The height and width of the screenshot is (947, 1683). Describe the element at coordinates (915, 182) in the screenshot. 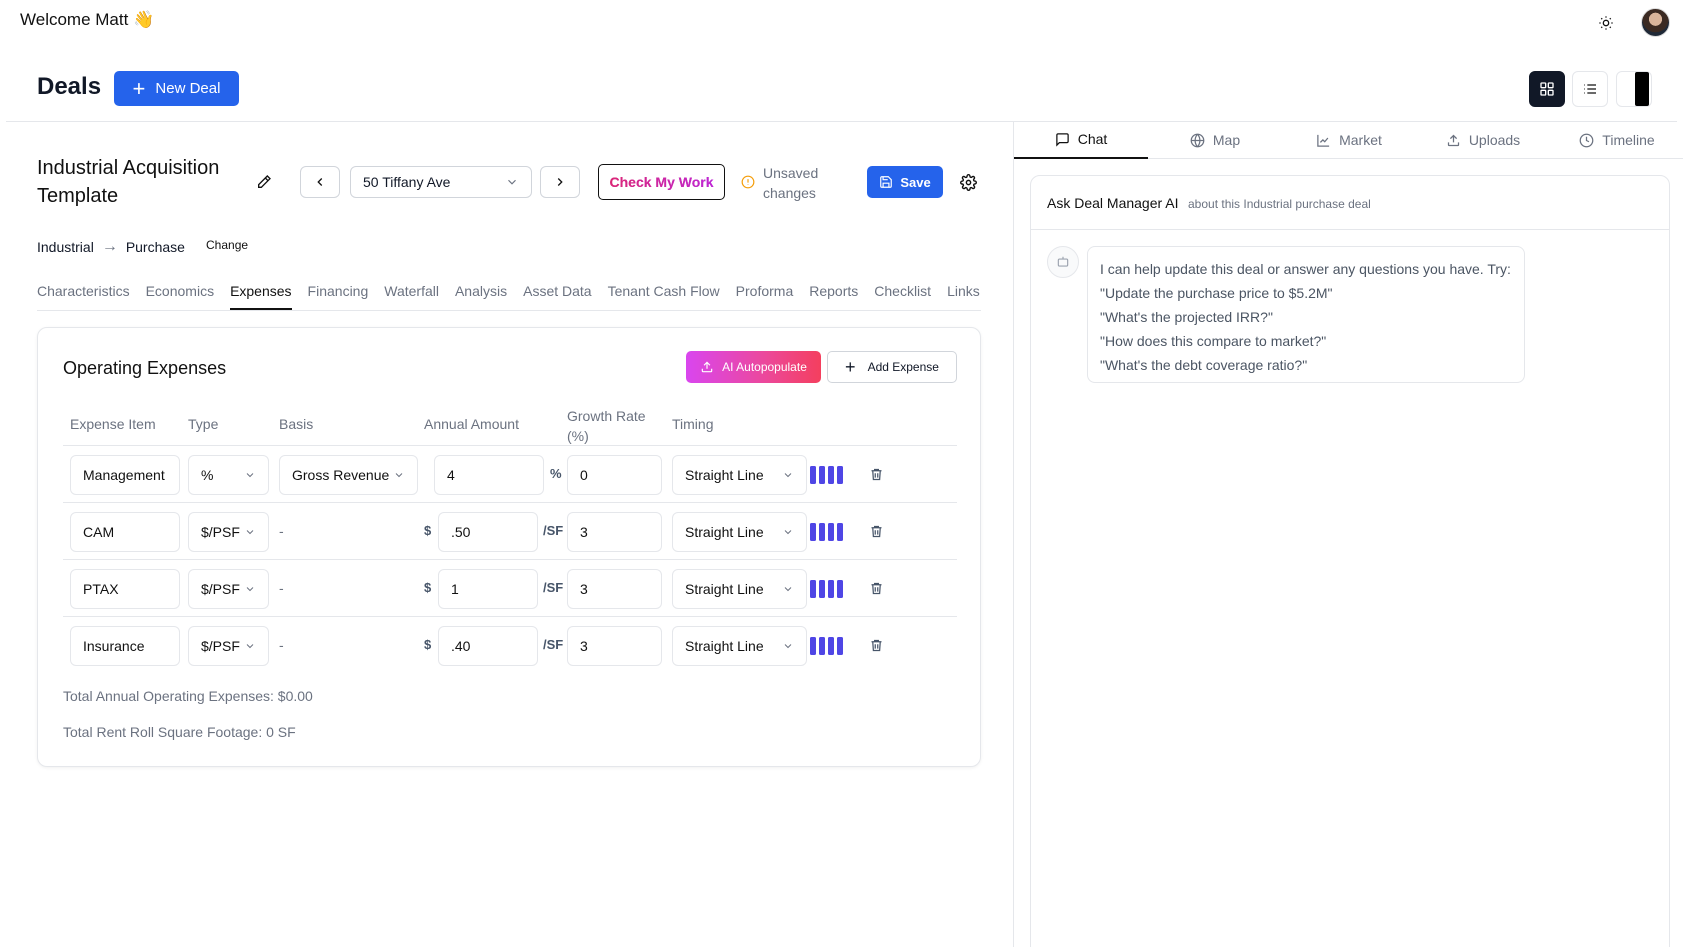

I see `save-label: Save` at that location.